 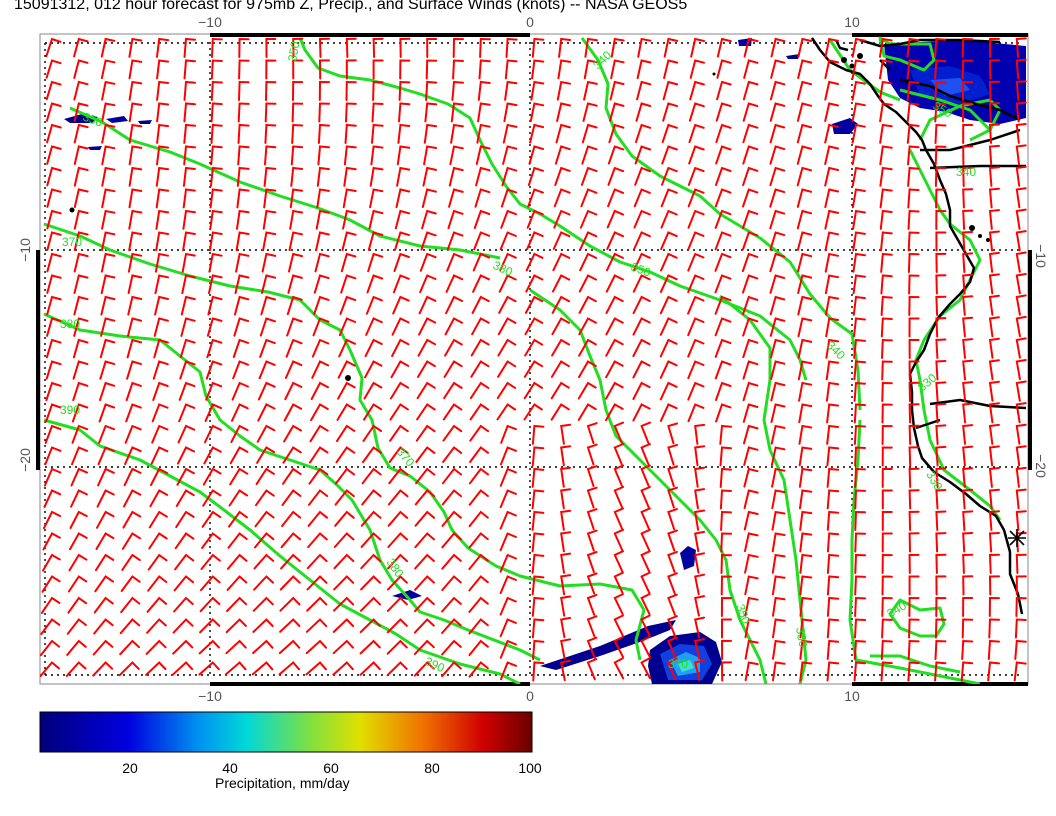 I want to click on top-tick-label: 0, so click(x=530, y=22).